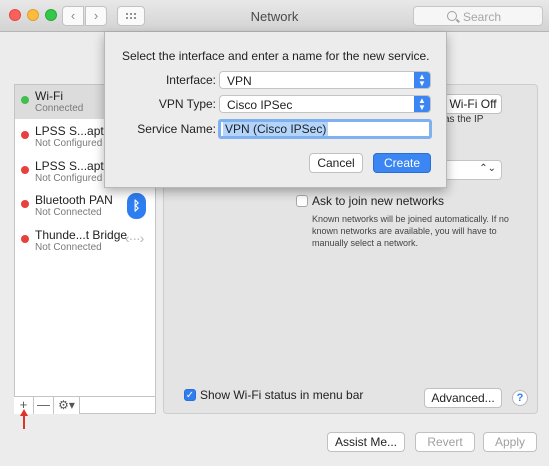  What do you see at coordinates (325, 80) in the screenshot?
I see `interface-select: VPN ▲ ▼` at bounding box center [325, 80].